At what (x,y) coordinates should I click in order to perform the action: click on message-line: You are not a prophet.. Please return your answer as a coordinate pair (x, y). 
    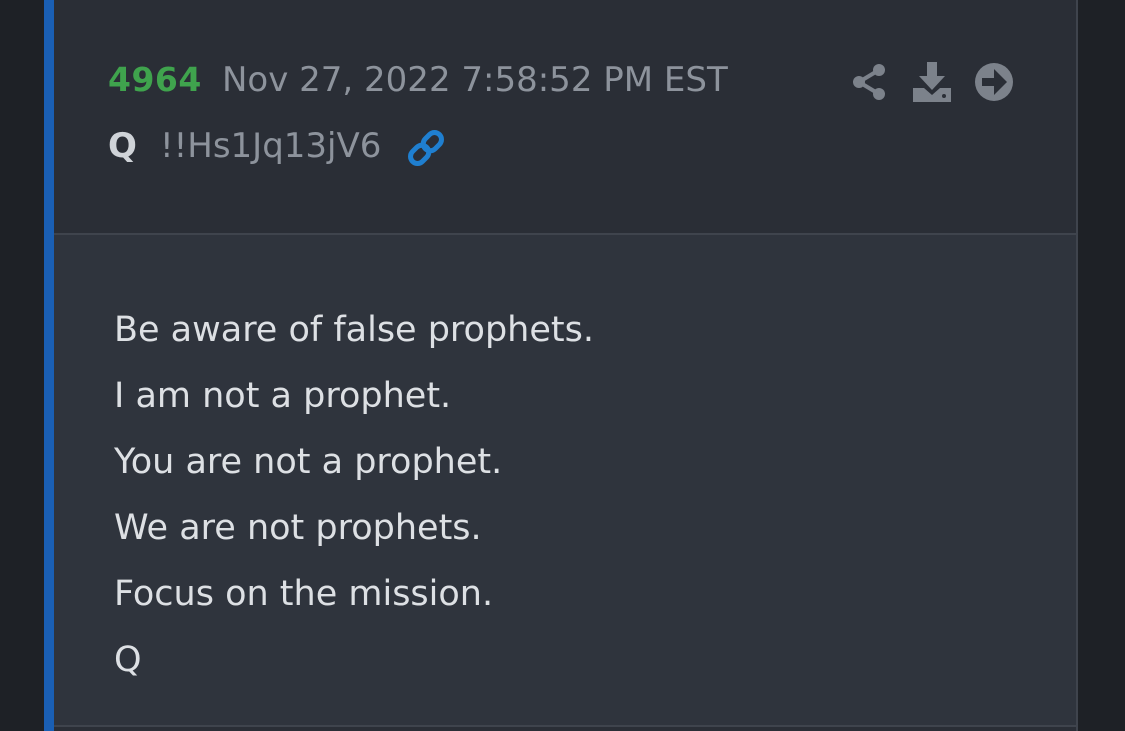
    Looking at the image, I should click on (308, 462).